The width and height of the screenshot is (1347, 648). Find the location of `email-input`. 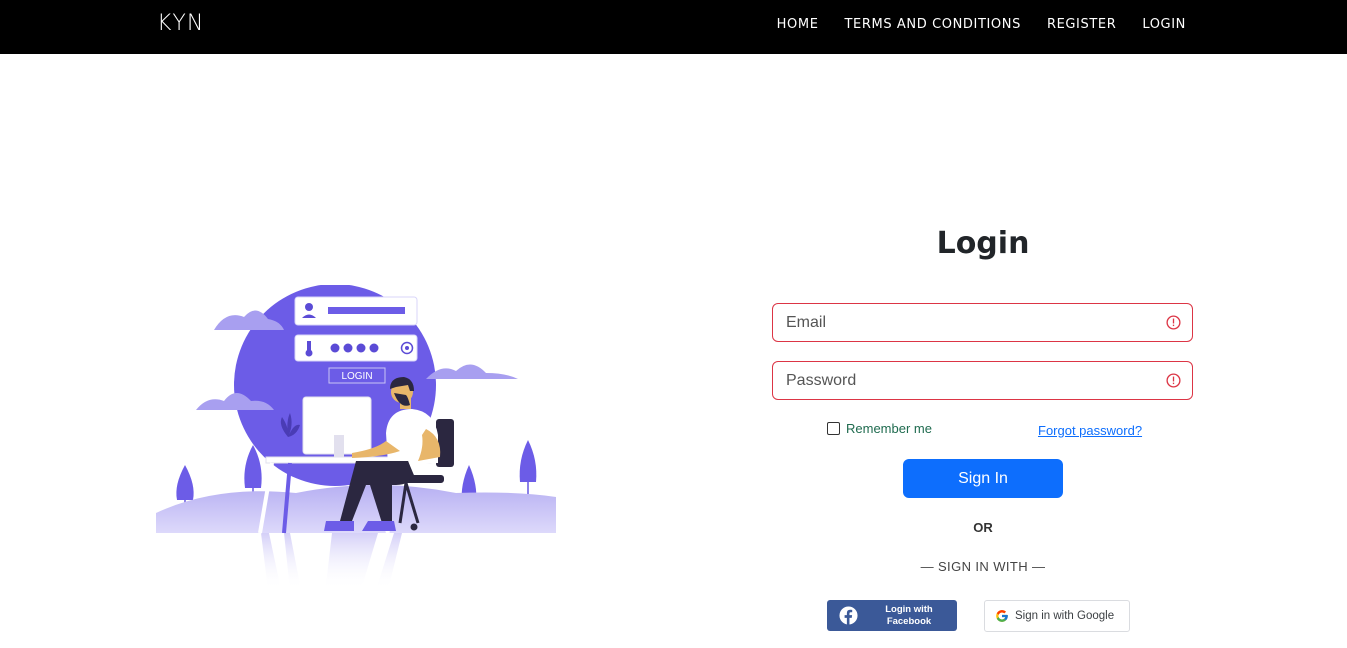

email-input is located at coordinates (982, 322).